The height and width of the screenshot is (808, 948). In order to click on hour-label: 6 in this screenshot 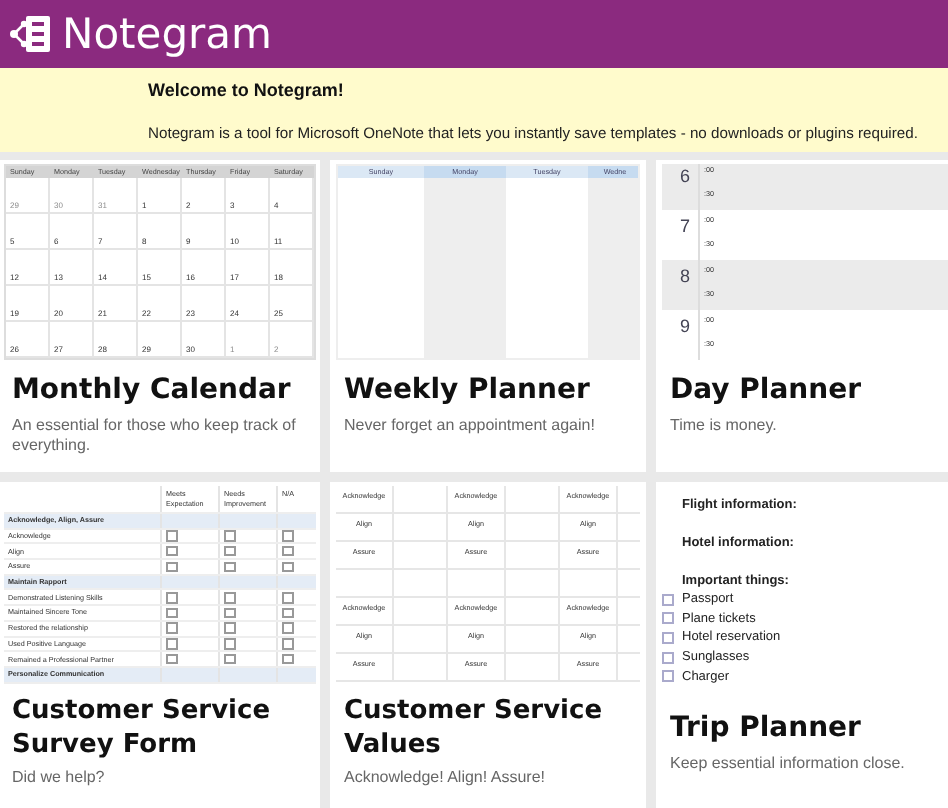, I will do `click(686, 177)`.